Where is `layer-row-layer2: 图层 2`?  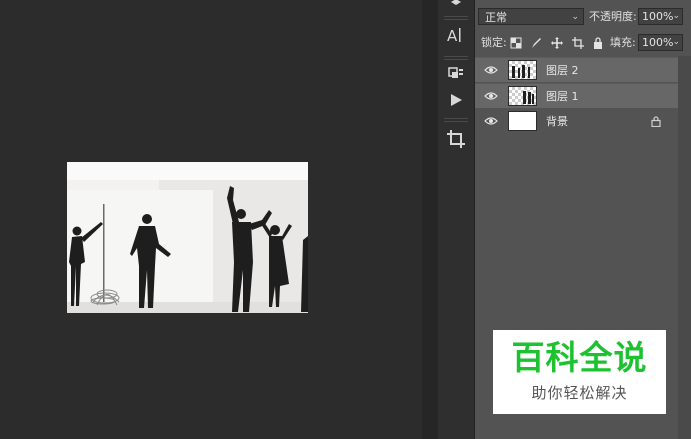
layer-row-layer2: 图层 2 is located at coordinates (576, 69).